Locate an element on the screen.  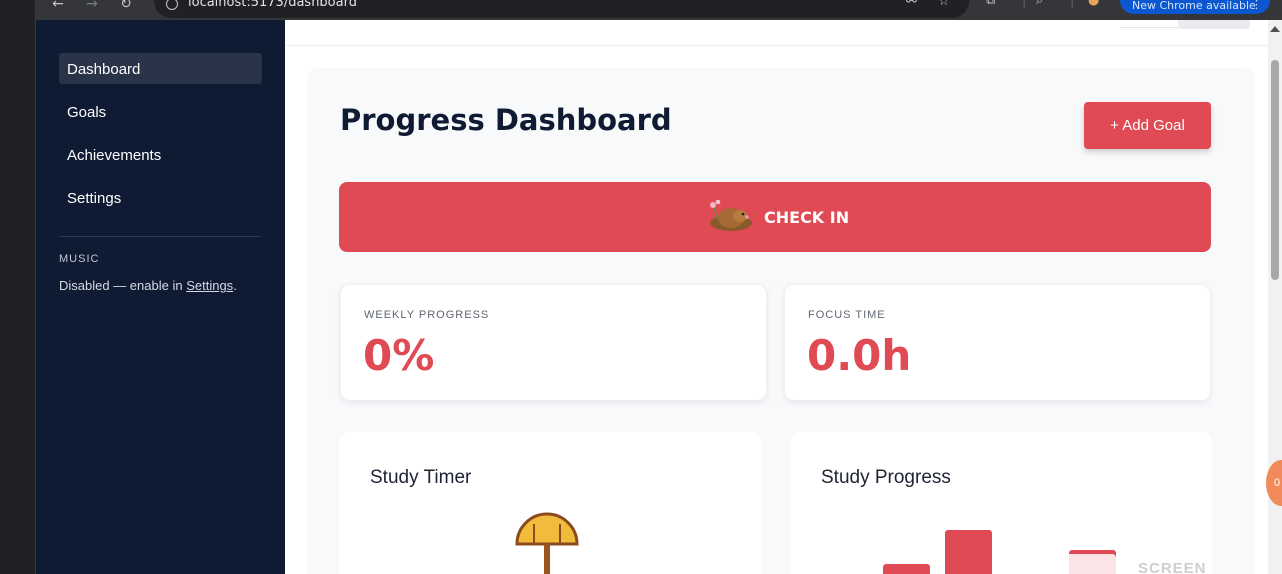
chrome-menu-icon: ⋮ is located at coordinates (1256, 5).